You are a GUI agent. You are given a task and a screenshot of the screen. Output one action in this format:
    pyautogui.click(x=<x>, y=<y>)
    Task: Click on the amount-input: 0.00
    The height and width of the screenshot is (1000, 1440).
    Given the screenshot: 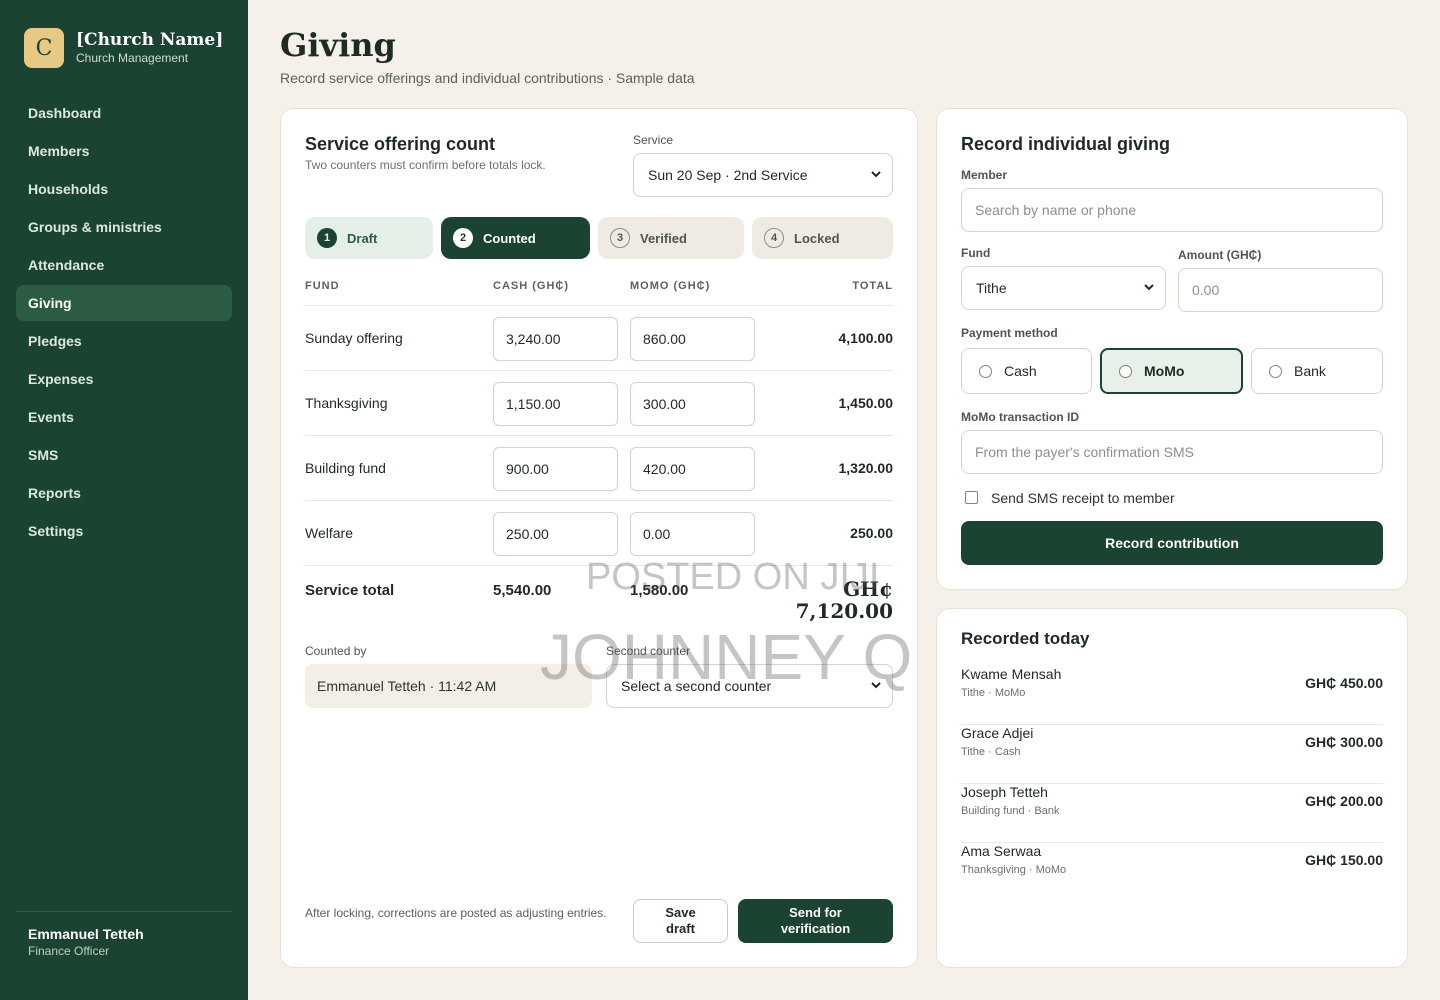 What is the action you would take?
    pyautogui.click(x=1280, y=290)
    